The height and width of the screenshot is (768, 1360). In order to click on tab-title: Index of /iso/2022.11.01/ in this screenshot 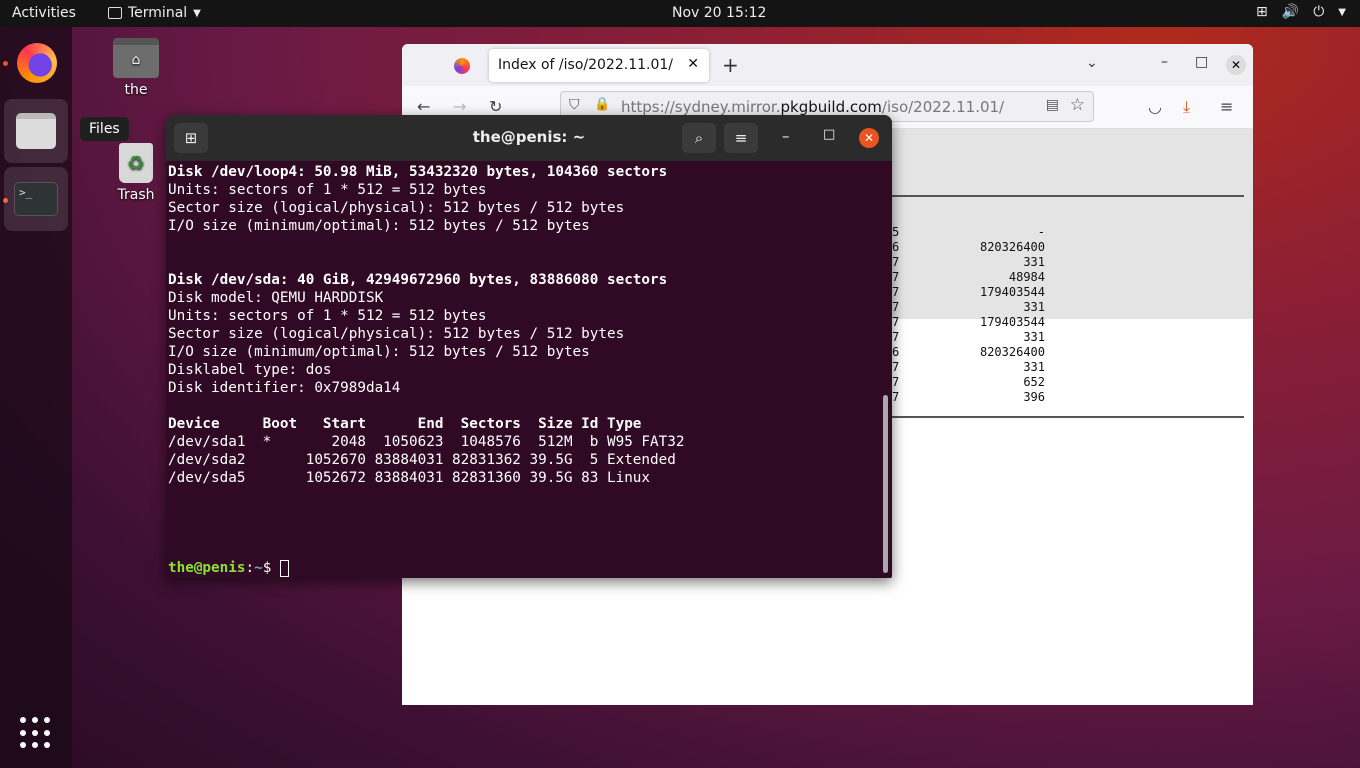, I will do `click(585, 65)`.